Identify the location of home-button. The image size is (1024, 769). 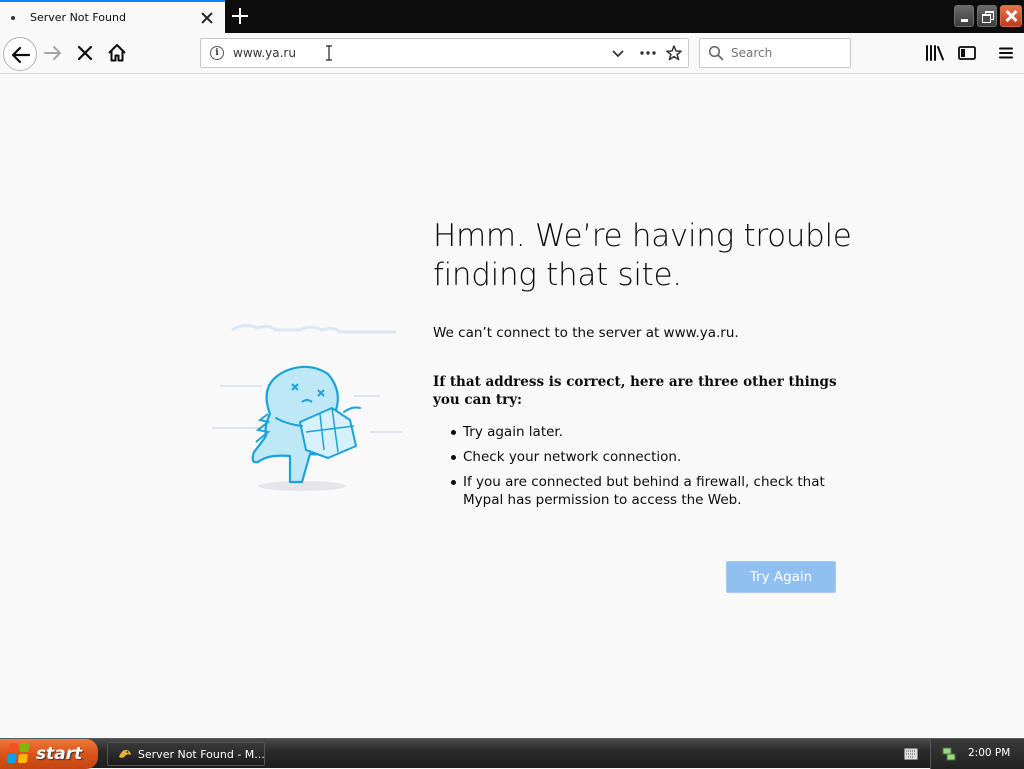
(117, 53).